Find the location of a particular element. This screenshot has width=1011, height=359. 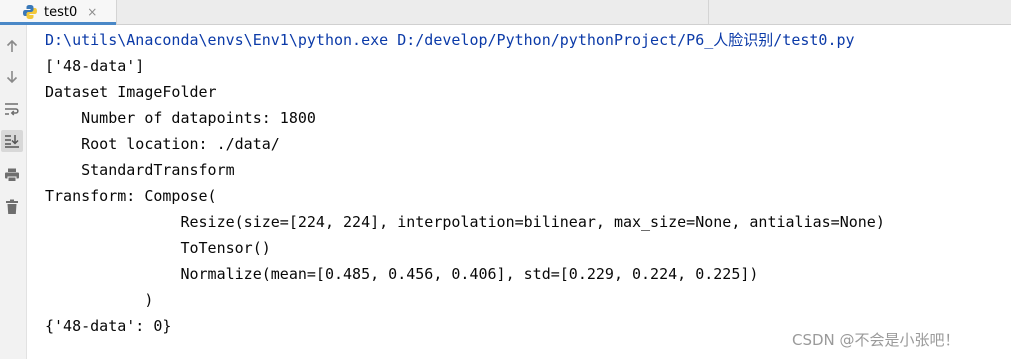

editor-tab-bar: test0 × is located at coordinates (505, 12).